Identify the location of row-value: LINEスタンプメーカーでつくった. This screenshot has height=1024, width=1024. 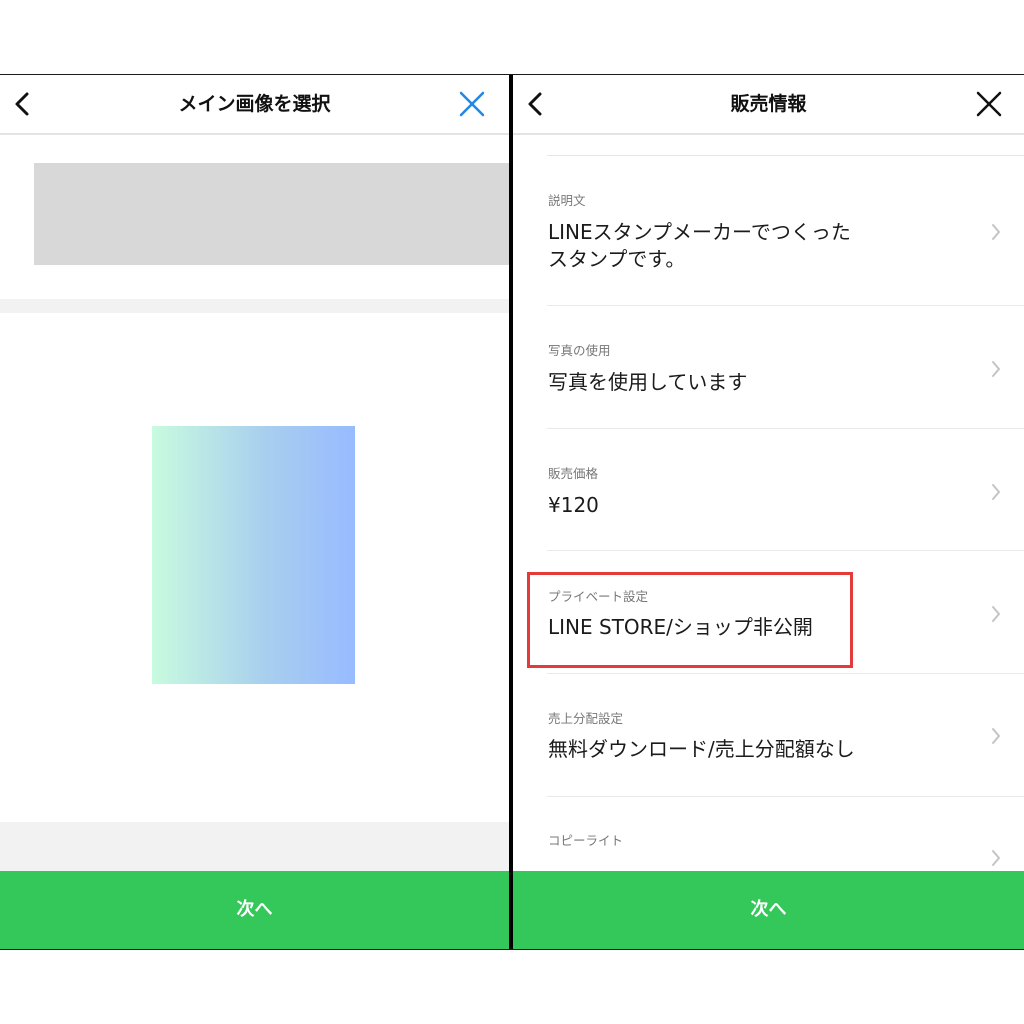
(699, 232).